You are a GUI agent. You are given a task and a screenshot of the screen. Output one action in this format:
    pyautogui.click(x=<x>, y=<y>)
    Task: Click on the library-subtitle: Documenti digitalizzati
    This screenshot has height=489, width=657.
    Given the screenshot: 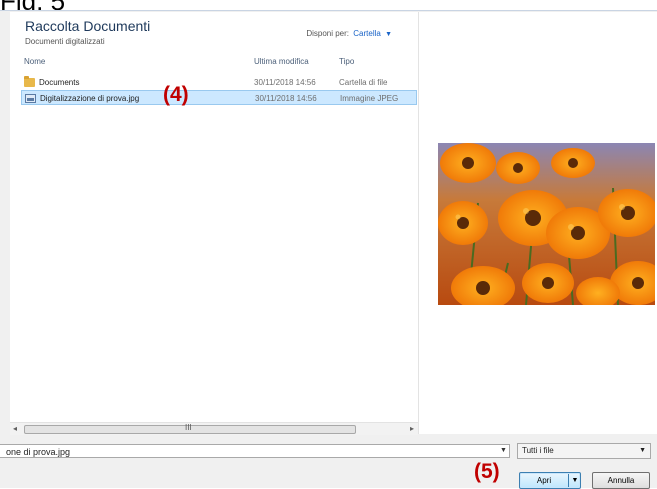 What is the action you would take?
    pyautogui.click(x=65, y=41)
    